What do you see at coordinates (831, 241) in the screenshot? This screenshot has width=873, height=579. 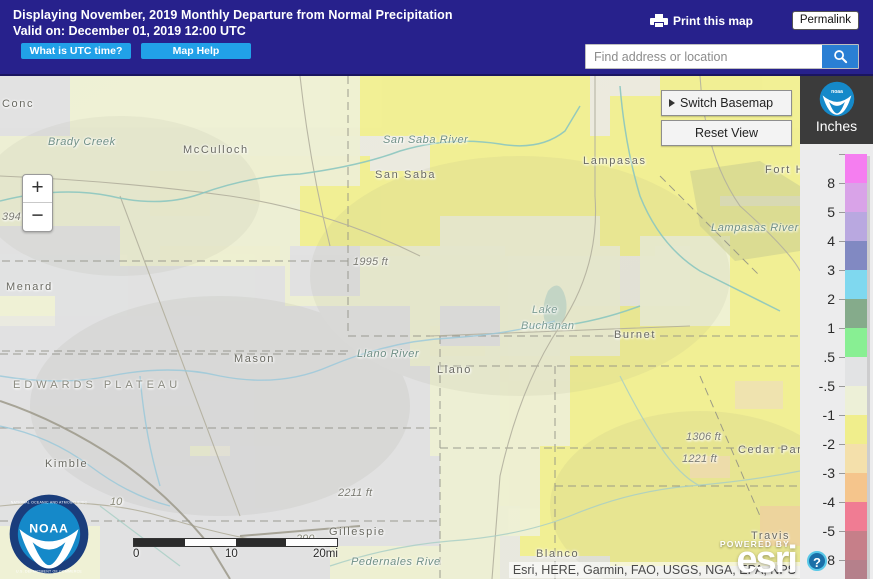 I see `legend-tick-label-3: 4` at bounding box center [831, 241].